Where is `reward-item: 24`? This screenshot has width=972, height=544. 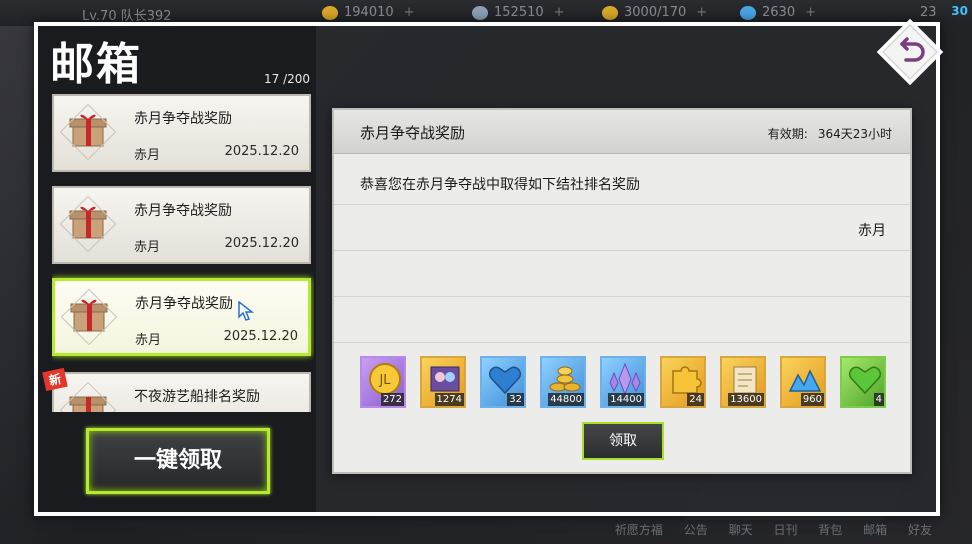 reward-item: 24 is located at coordinates (683, 382).